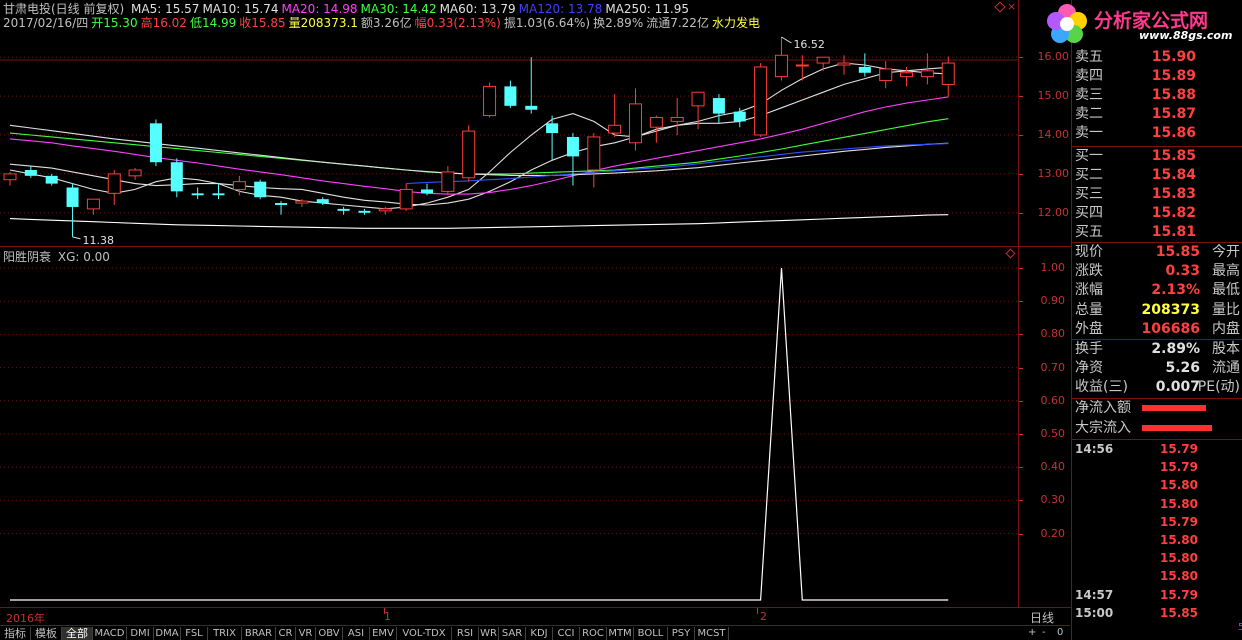 The width and height of the screenshot is (1242, 640). I want to click on tab-cci: CCI, so click(566, 633).